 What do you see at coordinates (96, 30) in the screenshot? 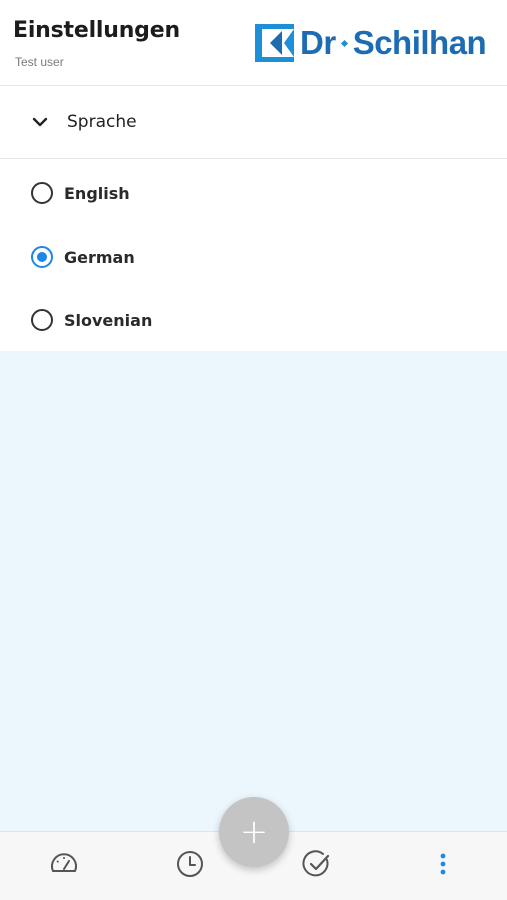
I see `page-title: Einstellungen` at bounding box center [96, 30].